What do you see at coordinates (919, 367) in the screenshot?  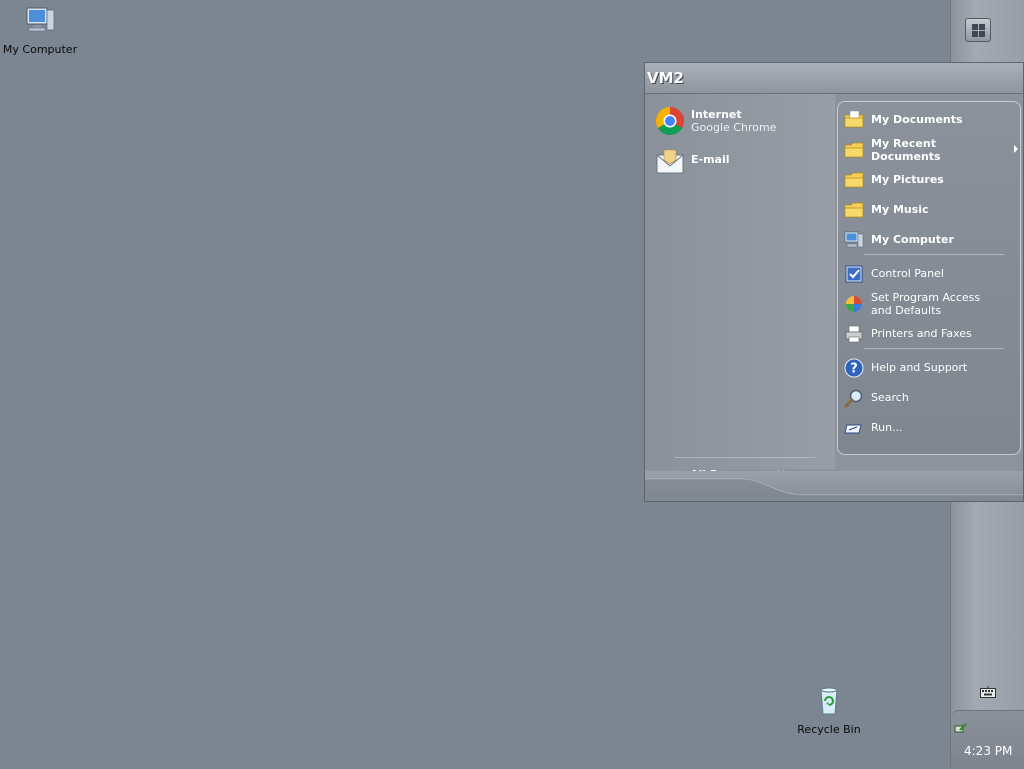 I see `menu-item-label: Help and Support` at bounding box center [919, 367].